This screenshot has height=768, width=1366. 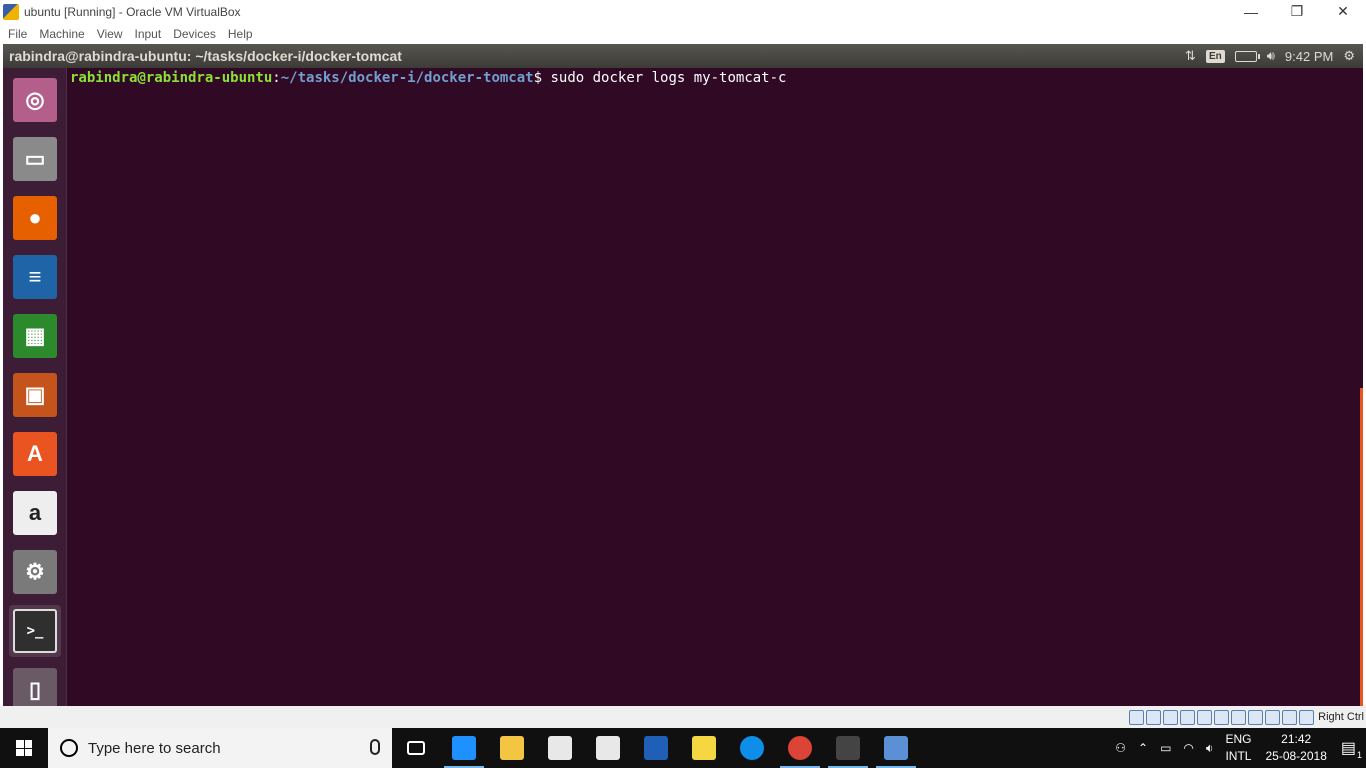 What do you see at coordinates (69, 748) in the screenshot?
I see `cortana-icon` at bounding box center [69, 748].